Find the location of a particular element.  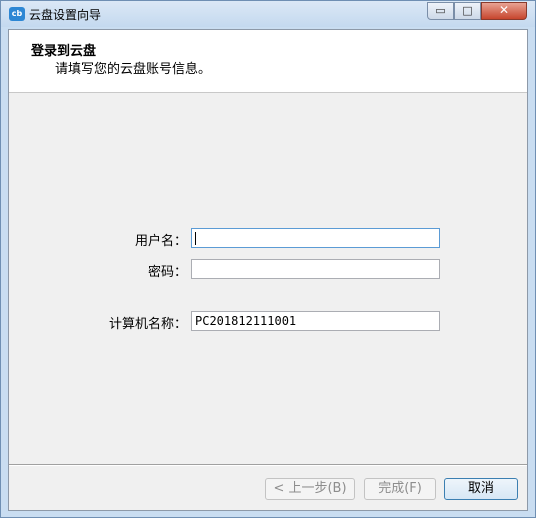

page-subtitle: 请填写您的云盘账号信息。 is located at coordinates (133, 69).